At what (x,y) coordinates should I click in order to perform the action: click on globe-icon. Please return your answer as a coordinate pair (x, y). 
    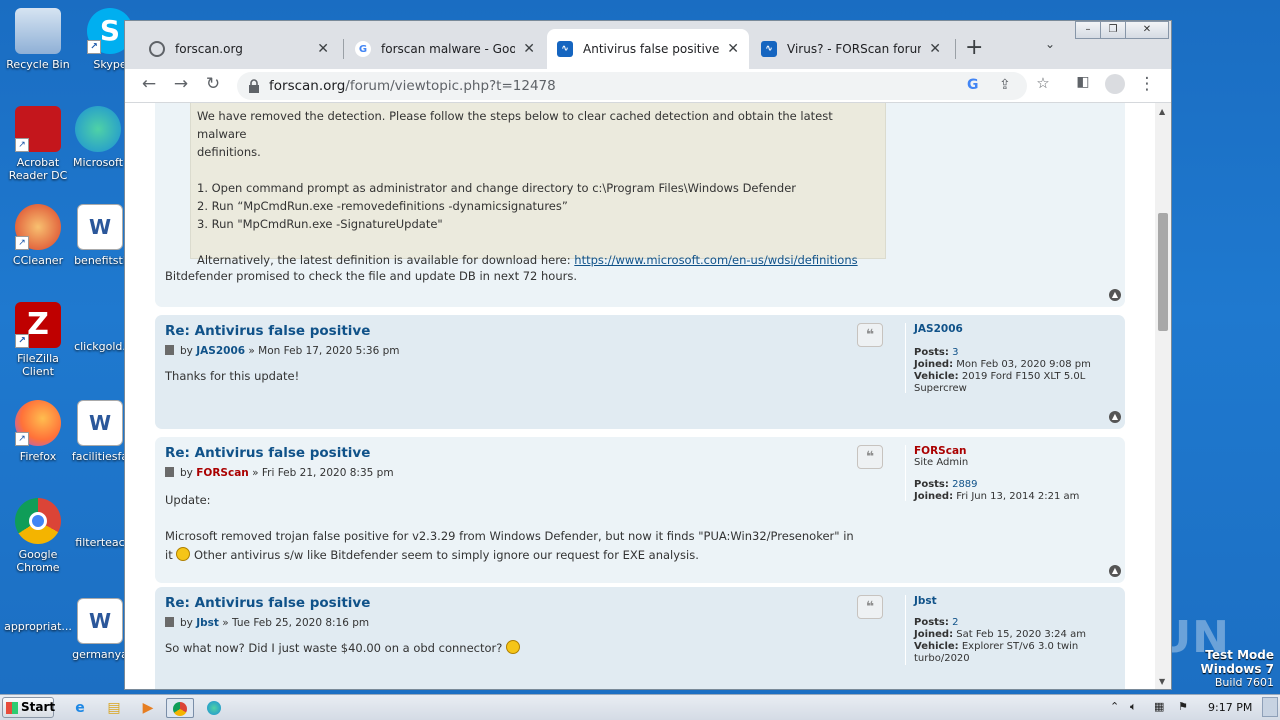
    Looking at the image, I should click on (157, 49).